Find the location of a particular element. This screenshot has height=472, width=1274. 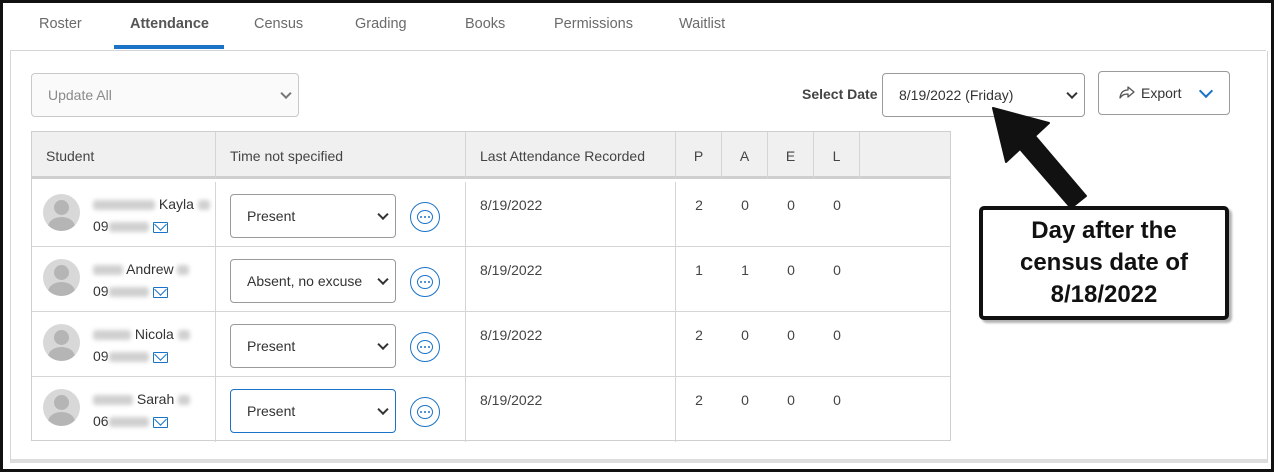

export-button: Export is located at coordinates (1164, 93).